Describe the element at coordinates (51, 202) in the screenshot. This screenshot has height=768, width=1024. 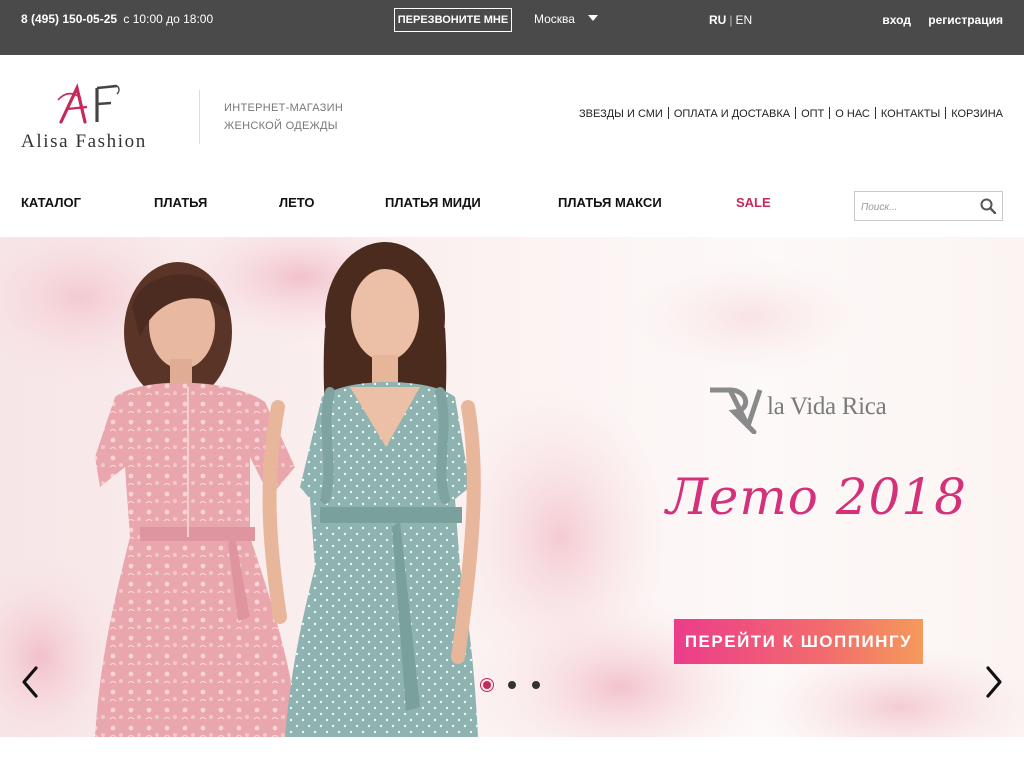
I see `nav-item-catalog: КАТАЛОГ` at that location.